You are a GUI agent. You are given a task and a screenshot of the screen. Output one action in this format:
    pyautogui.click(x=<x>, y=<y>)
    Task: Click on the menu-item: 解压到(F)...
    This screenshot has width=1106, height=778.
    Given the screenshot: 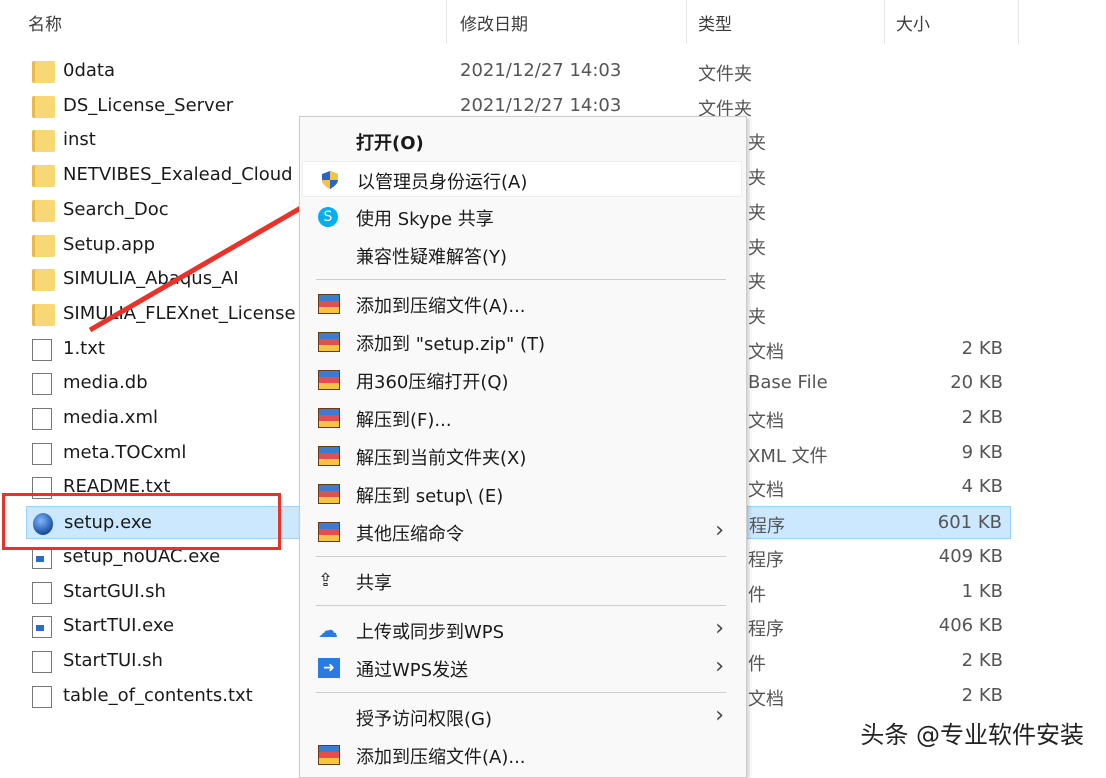 What is the action you would take?
    pyautogui.click(x=522, y=418)
    